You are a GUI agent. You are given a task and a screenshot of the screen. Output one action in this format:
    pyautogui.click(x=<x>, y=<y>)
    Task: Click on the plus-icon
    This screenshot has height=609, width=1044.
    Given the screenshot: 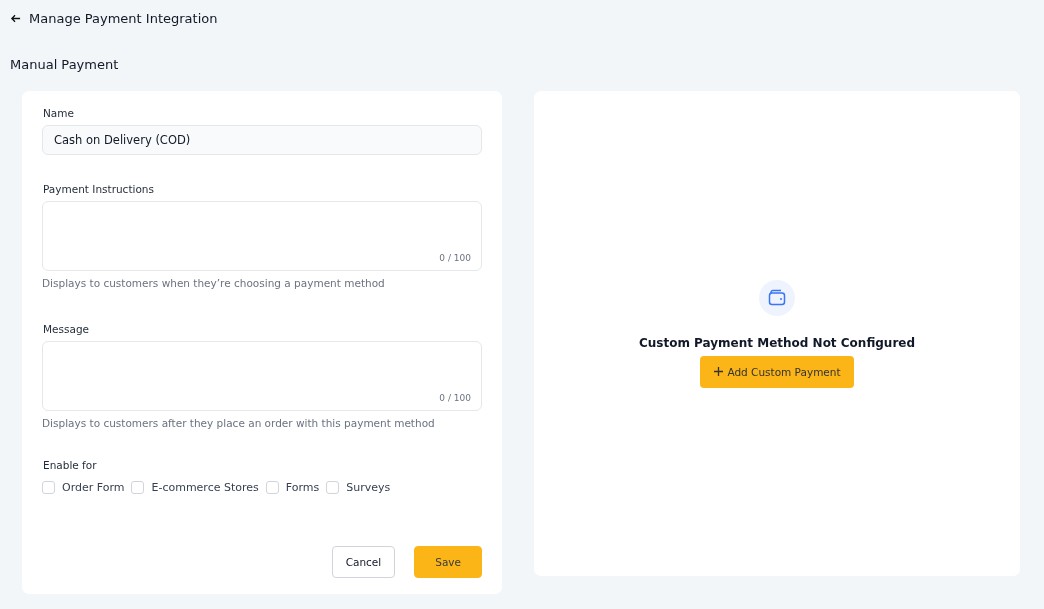 What is the action you would take?
    pyautogui.click(x=719, y=371)
    